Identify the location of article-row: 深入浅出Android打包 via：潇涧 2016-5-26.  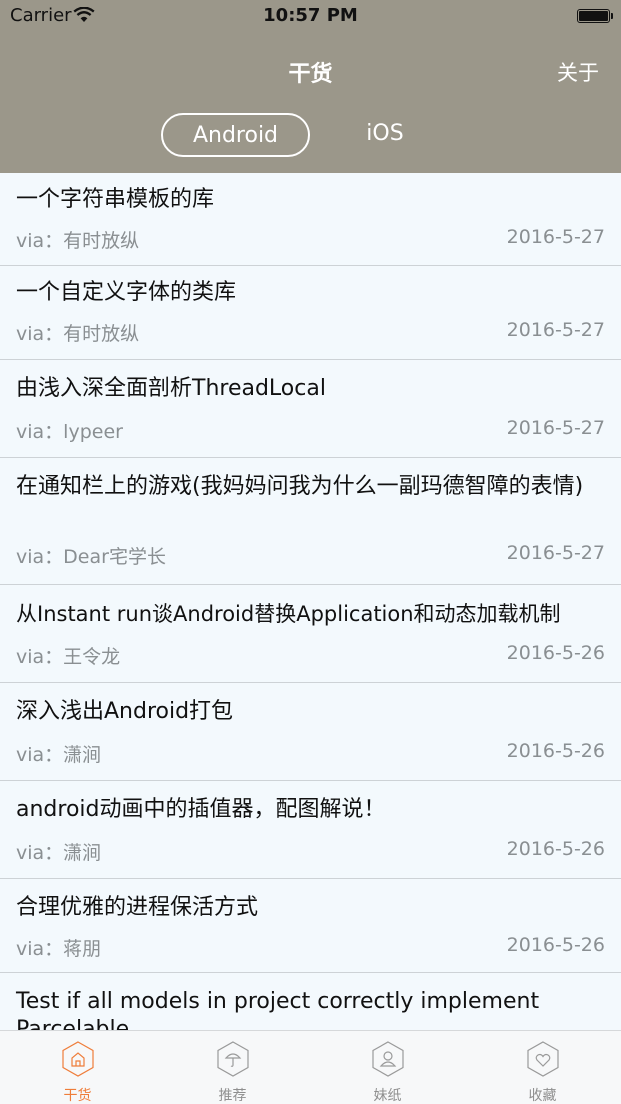
(310, 732).